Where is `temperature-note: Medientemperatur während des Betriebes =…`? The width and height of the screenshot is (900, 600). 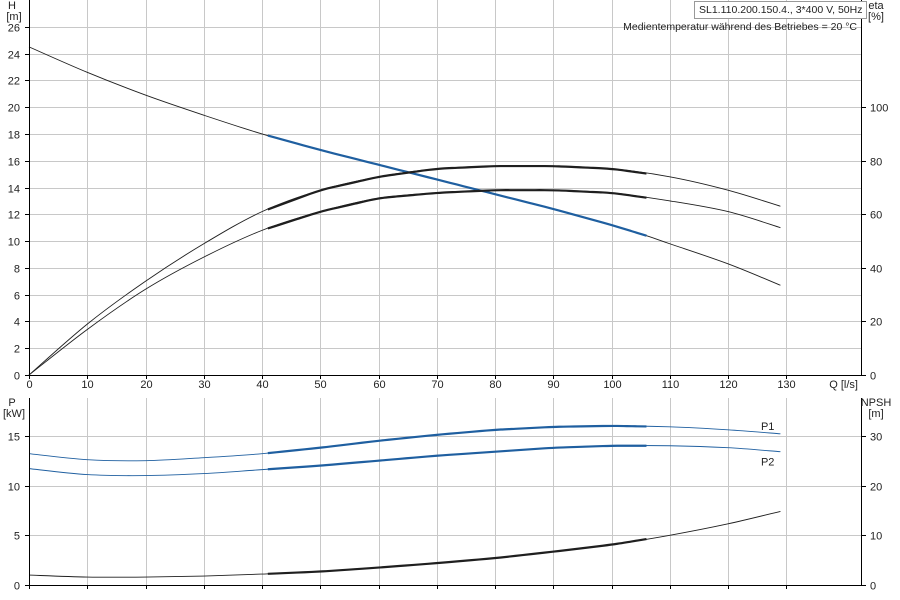 temperature-note: Medientemperatur während des Betriebes =… is located at coordinates (740, 27).